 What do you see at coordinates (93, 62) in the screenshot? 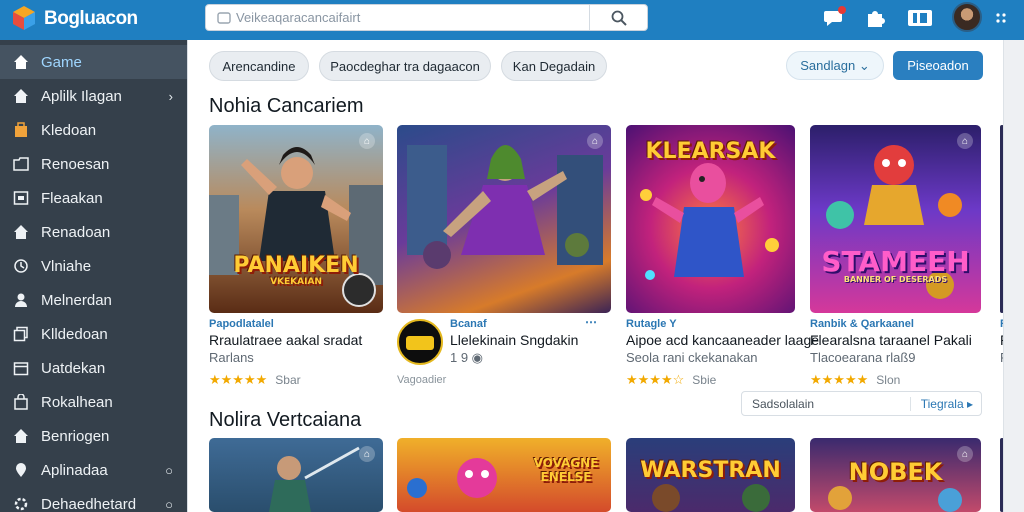
I see `sidebar-item-game: Game` at bounding box center [93, 62].